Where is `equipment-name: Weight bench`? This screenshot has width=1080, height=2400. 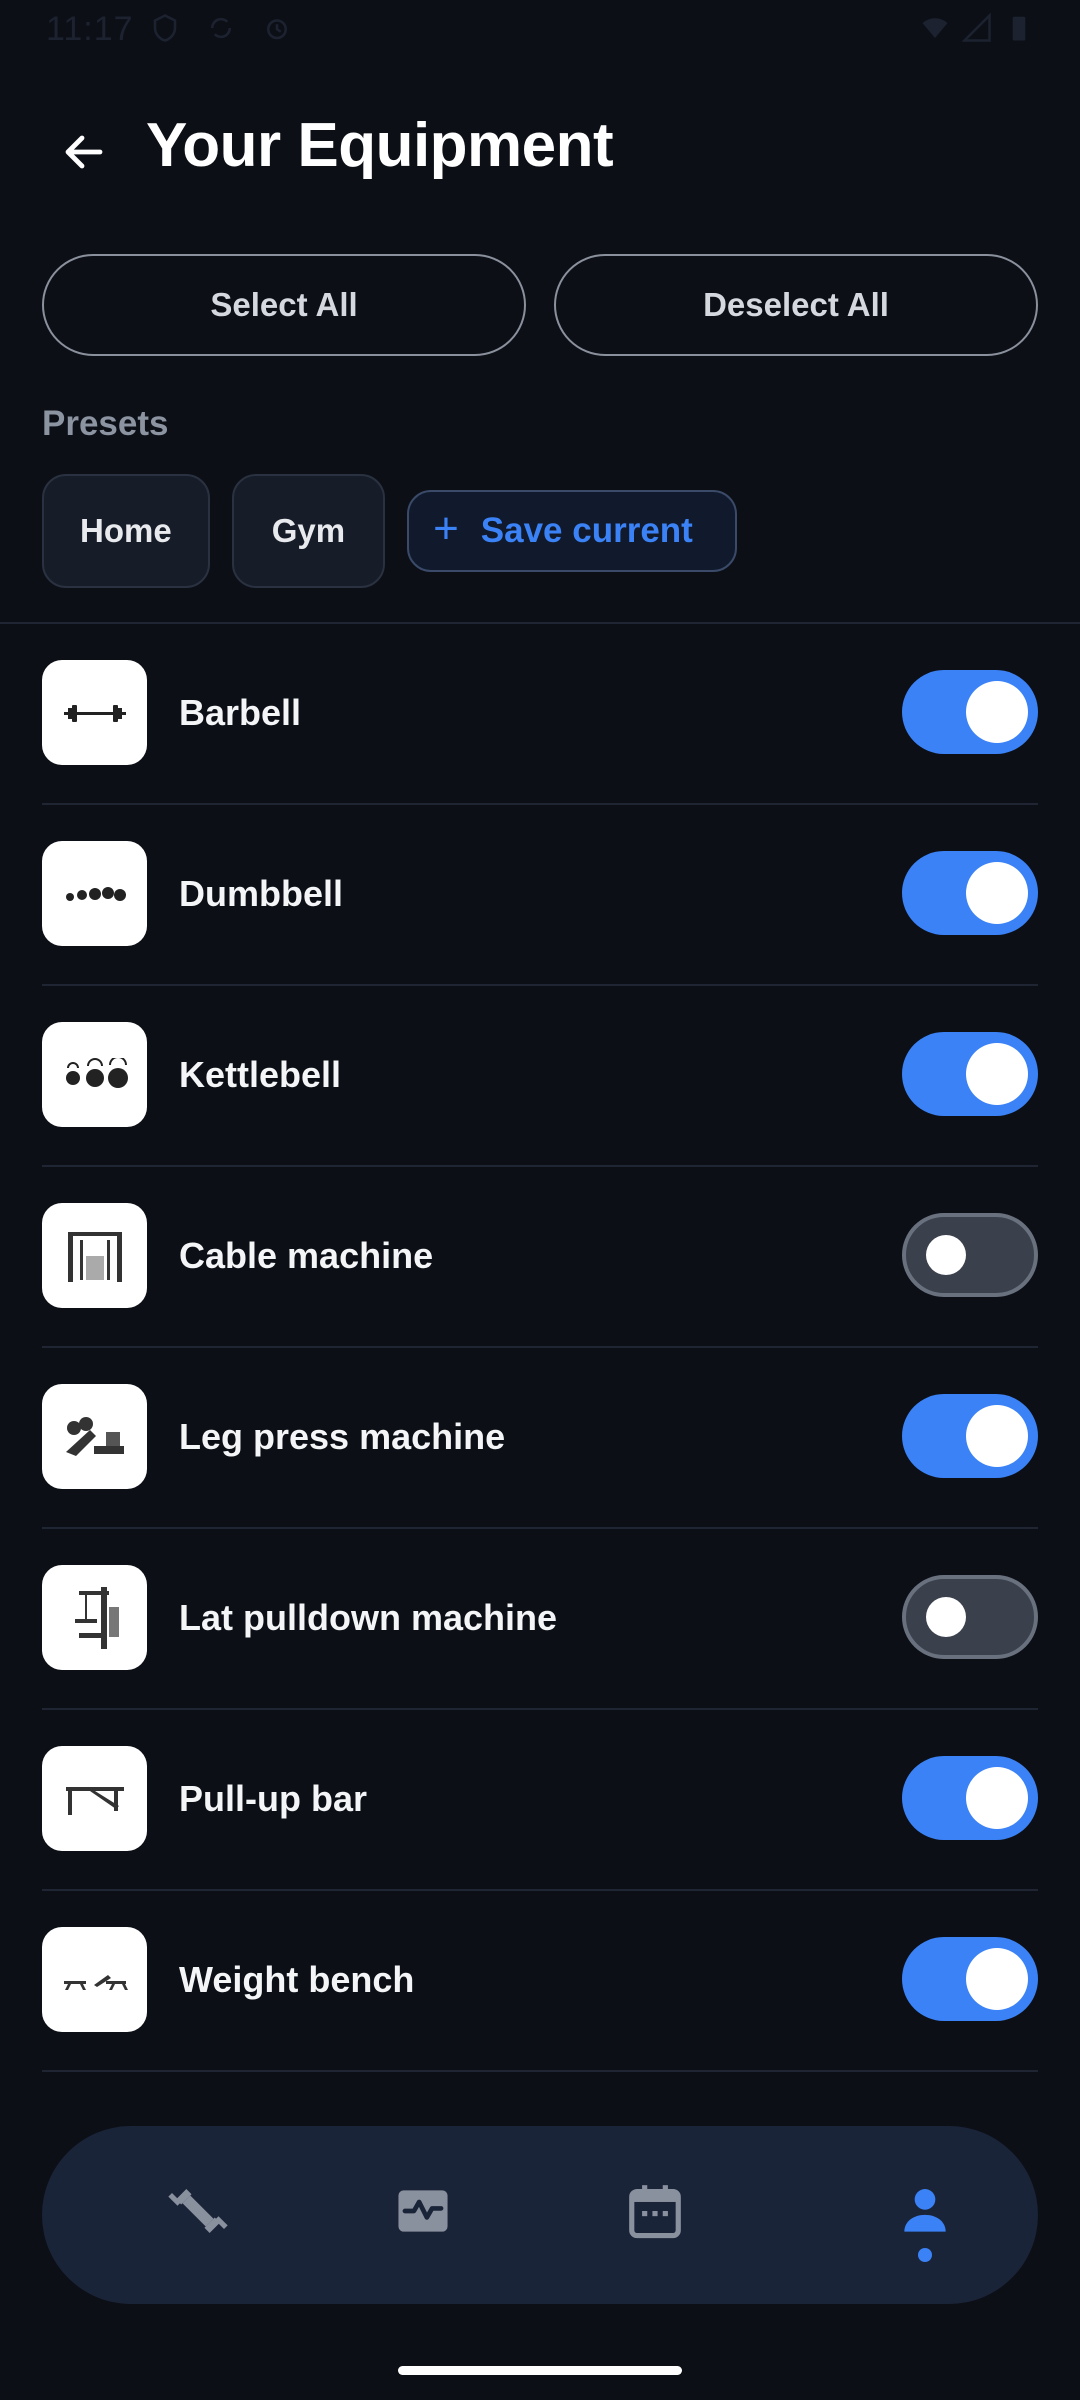
equipment-name: Weight bench is located at coordinates (297, 1979).